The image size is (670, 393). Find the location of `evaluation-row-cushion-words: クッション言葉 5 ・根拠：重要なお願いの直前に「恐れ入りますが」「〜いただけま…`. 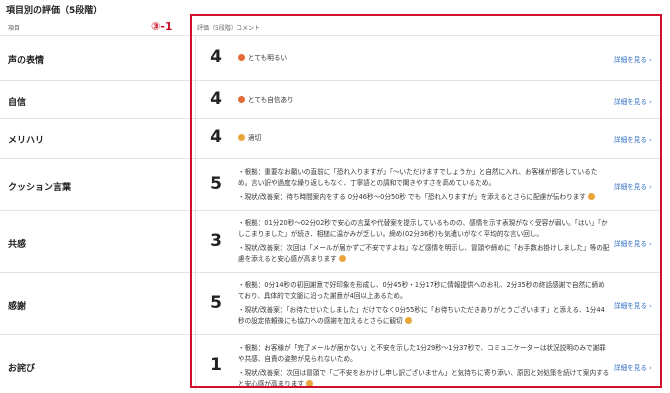

evaluation-row-cushion-words: クッション言葉 5 ・根拠：重要なお願いの直前に「恐れ入りますが」「〜いただけま… is located at coordinates (331, 184).